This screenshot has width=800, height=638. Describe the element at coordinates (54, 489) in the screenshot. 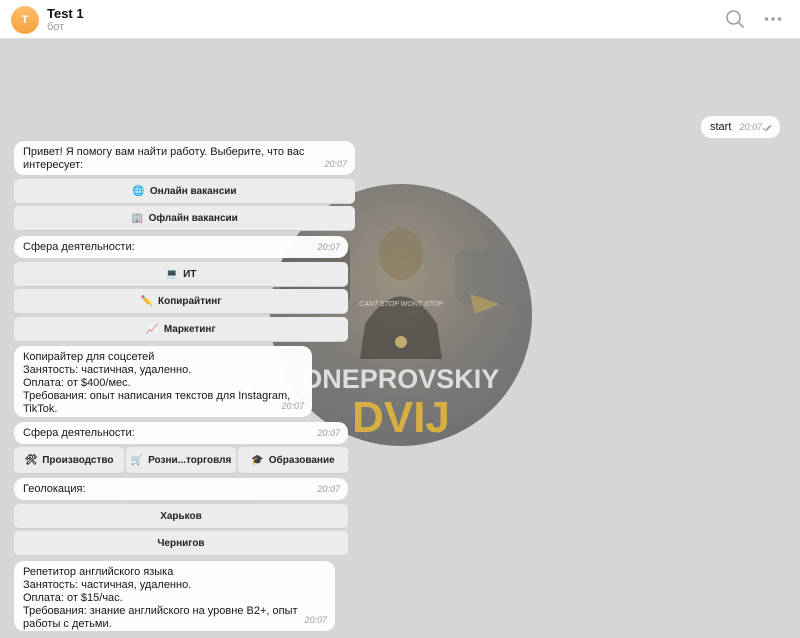

I see `message-text: Геолокация:` at that location.